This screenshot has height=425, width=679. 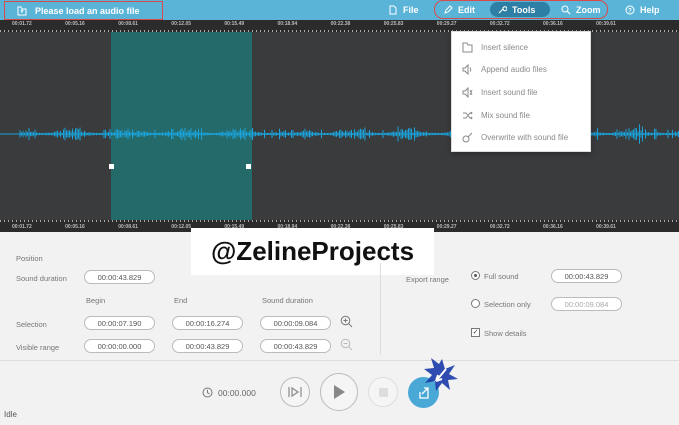 I want to click on full-sound-field: 00:00:43.829, so click(x=586, y=276).